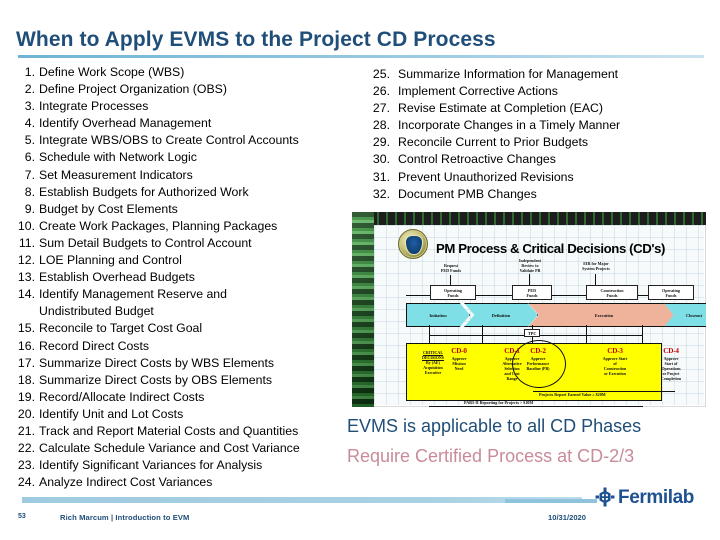 The height and width of the screenshot is (540, 720). Describe the element at coordinates (501, 108) in the screenshot. I see `list-item-label: Revise Estimate at Completion (EAC)` at that location.